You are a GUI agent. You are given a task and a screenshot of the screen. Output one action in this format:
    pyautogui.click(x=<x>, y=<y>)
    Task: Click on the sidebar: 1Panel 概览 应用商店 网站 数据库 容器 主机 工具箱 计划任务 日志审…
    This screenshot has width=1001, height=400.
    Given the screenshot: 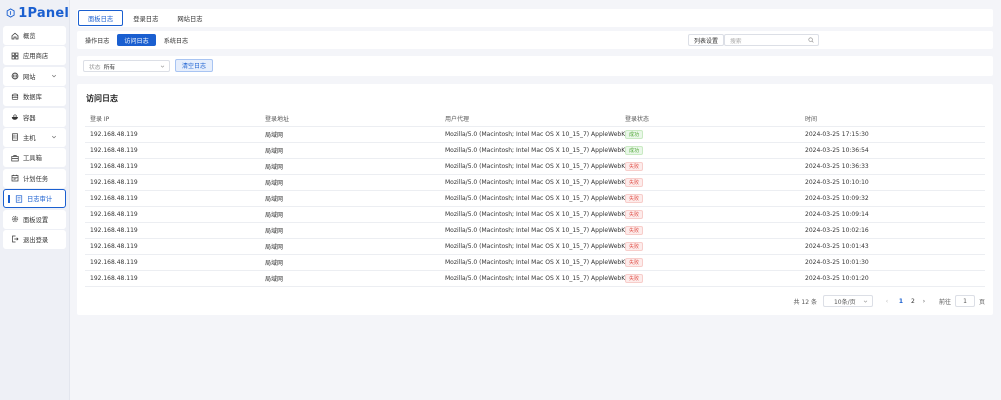 What is the action you would take?
    pyautogui.click(x=35, y=200)
    